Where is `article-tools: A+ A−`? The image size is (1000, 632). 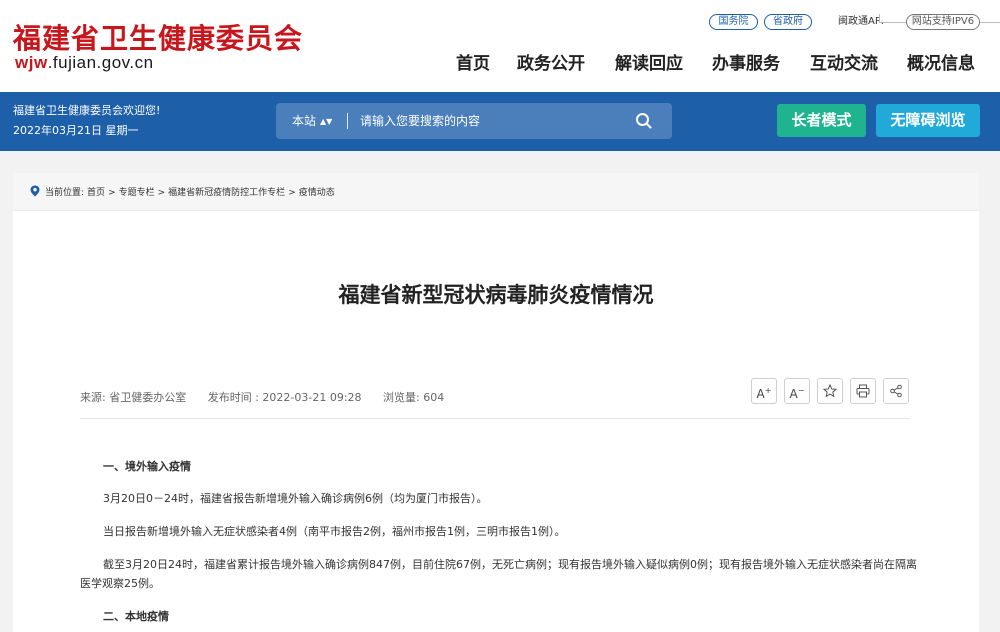 article-tools: A+ A− is located at coordinates (496, 391).